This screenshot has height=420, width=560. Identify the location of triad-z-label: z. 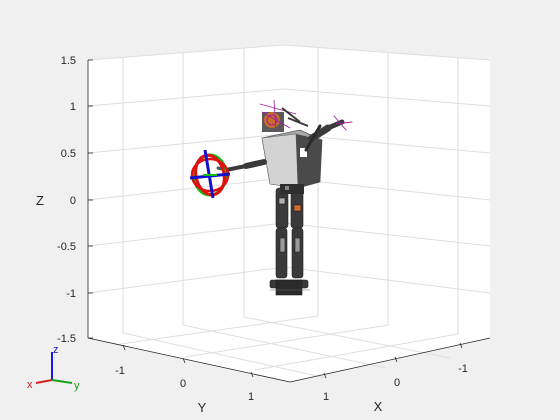
(56, 350).